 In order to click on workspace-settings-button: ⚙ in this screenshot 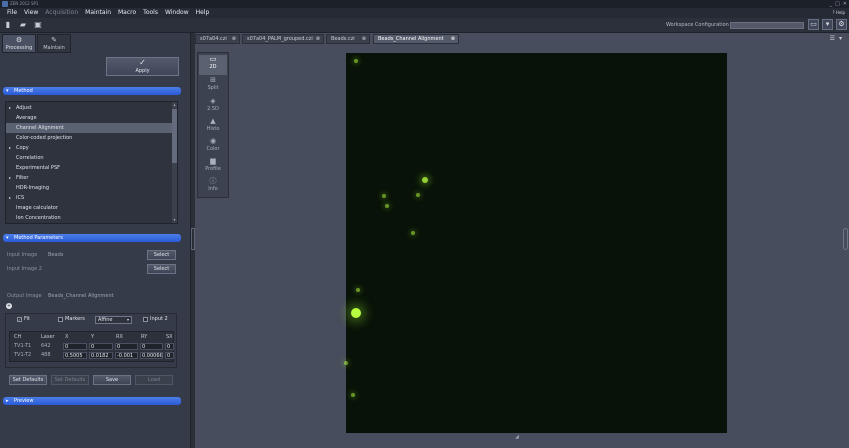, I will do `click(841, 24)`.